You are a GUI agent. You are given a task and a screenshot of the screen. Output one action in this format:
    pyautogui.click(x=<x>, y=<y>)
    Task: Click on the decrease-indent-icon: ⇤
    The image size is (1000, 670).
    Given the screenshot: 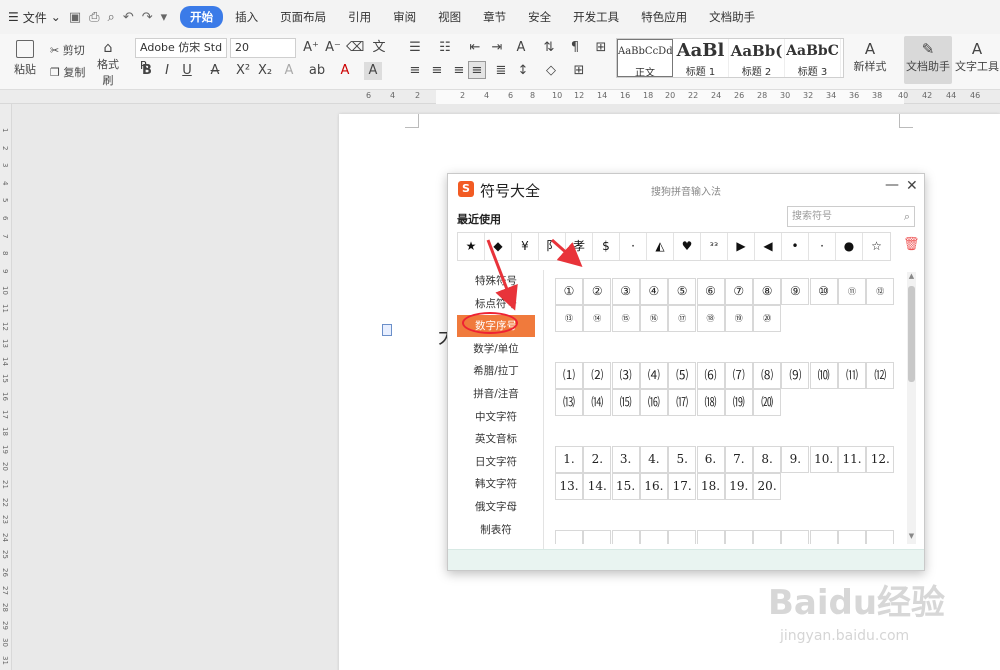 What is the action you would take?
    pyautogui.click(x=475, y=48)
    